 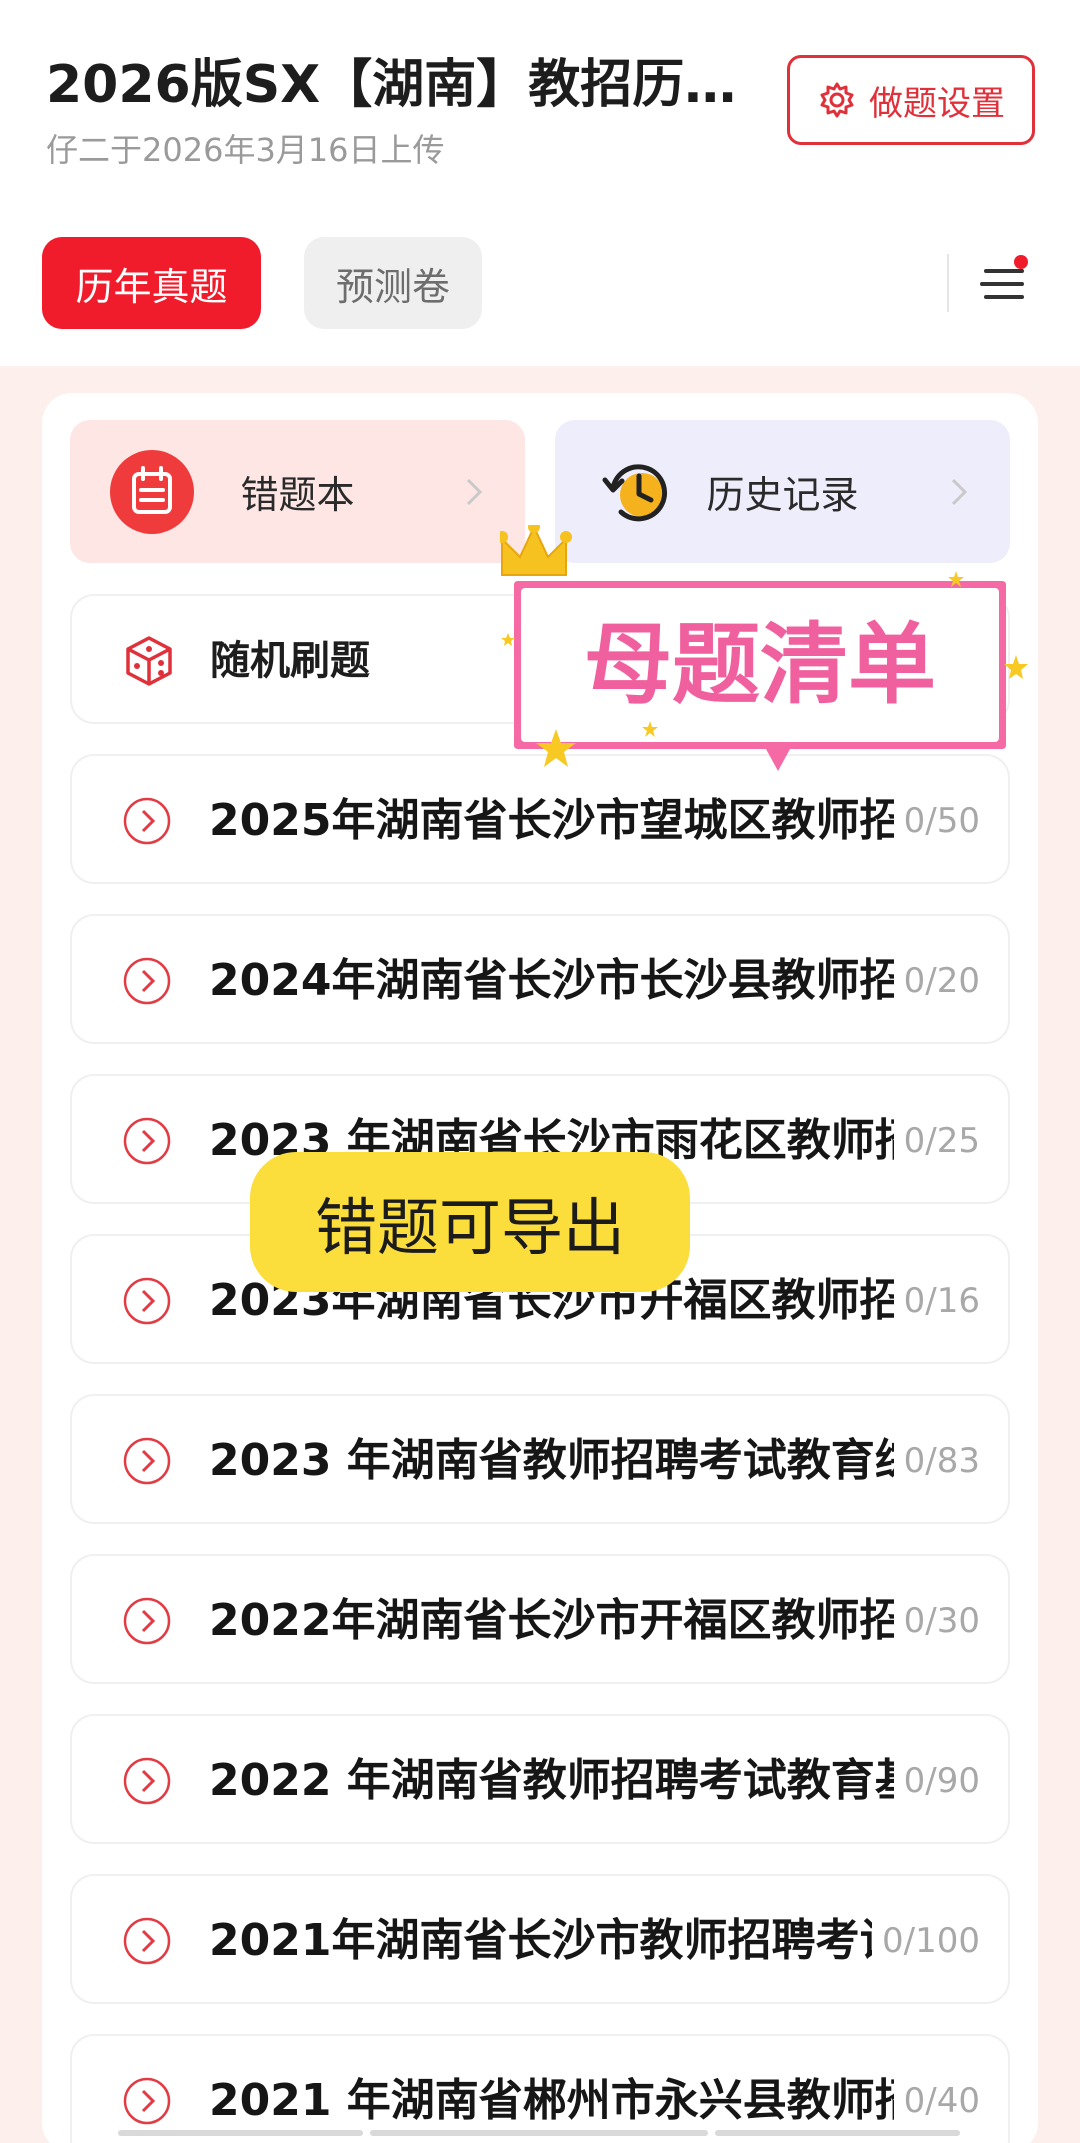 What do you see at coordinates (578, 980) in the screenshot?
I see `paper-title: 2024年湖南省长沙市长沙县教师招聘` at bounding box center [578, 980].